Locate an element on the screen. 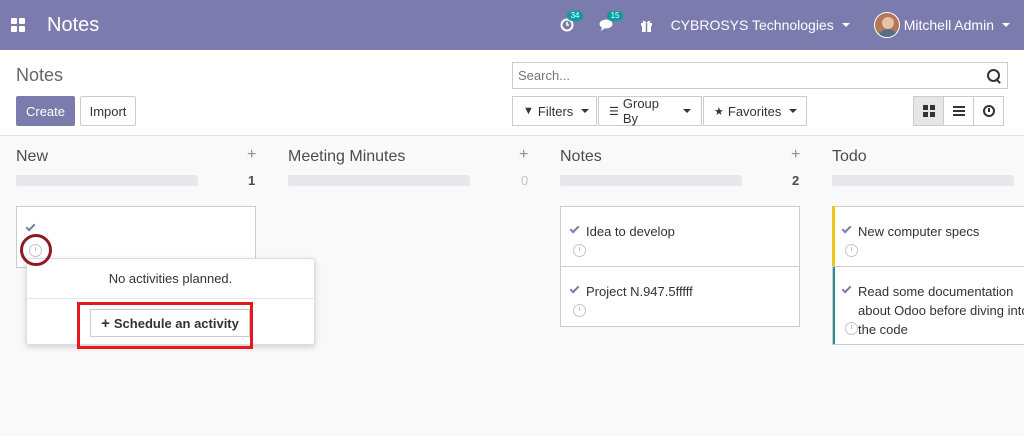 The height and width of the screenshot is (436, 1024). avatar is located at coordinates (886, 25).